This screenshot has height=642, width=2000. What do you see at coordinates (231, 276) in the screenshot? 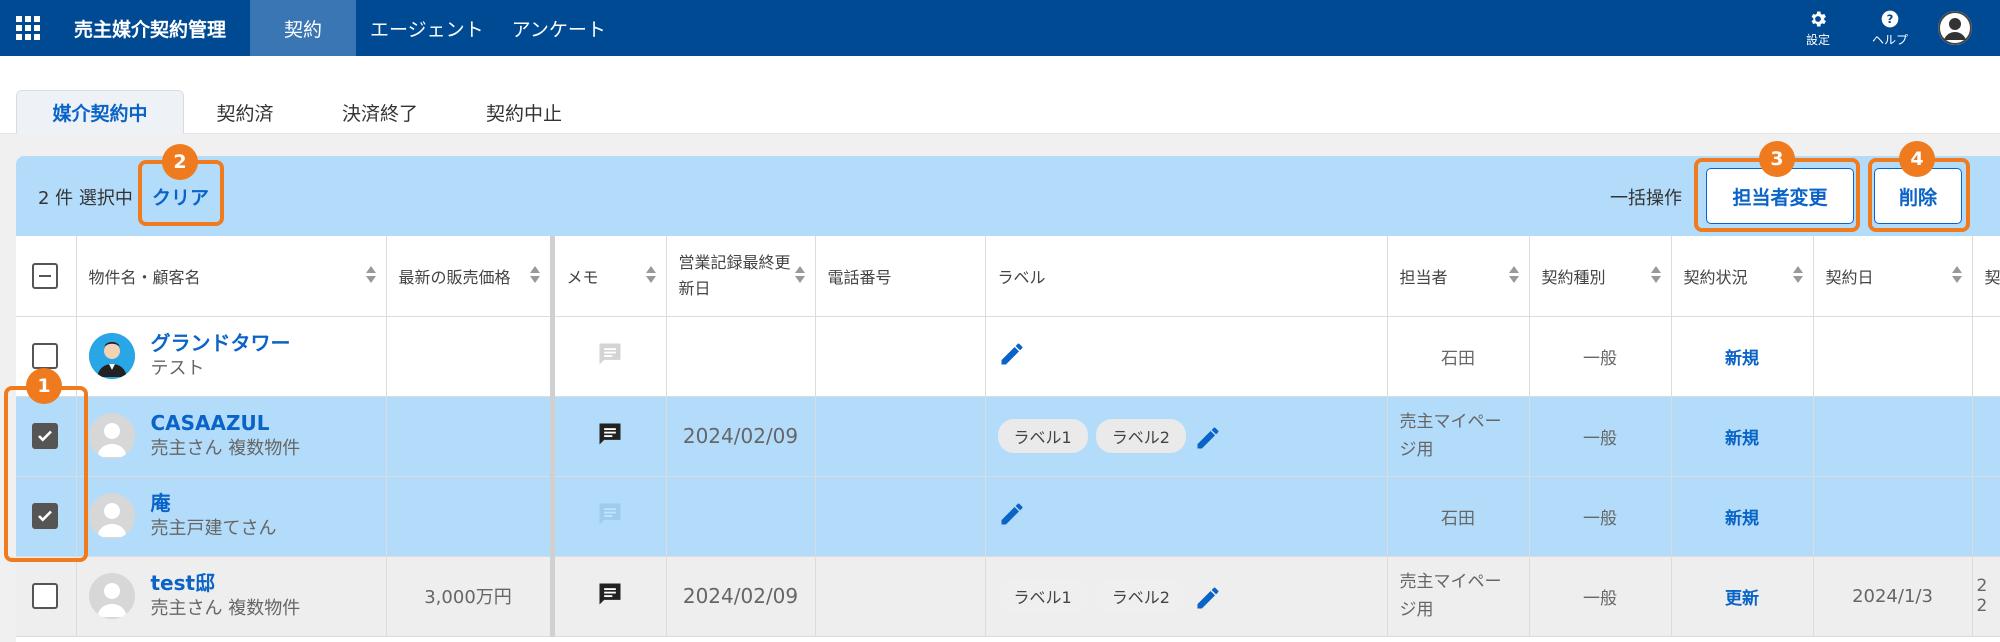
I see `column-header-name: 物件名・顧客名` at bounding box center [231, 276].